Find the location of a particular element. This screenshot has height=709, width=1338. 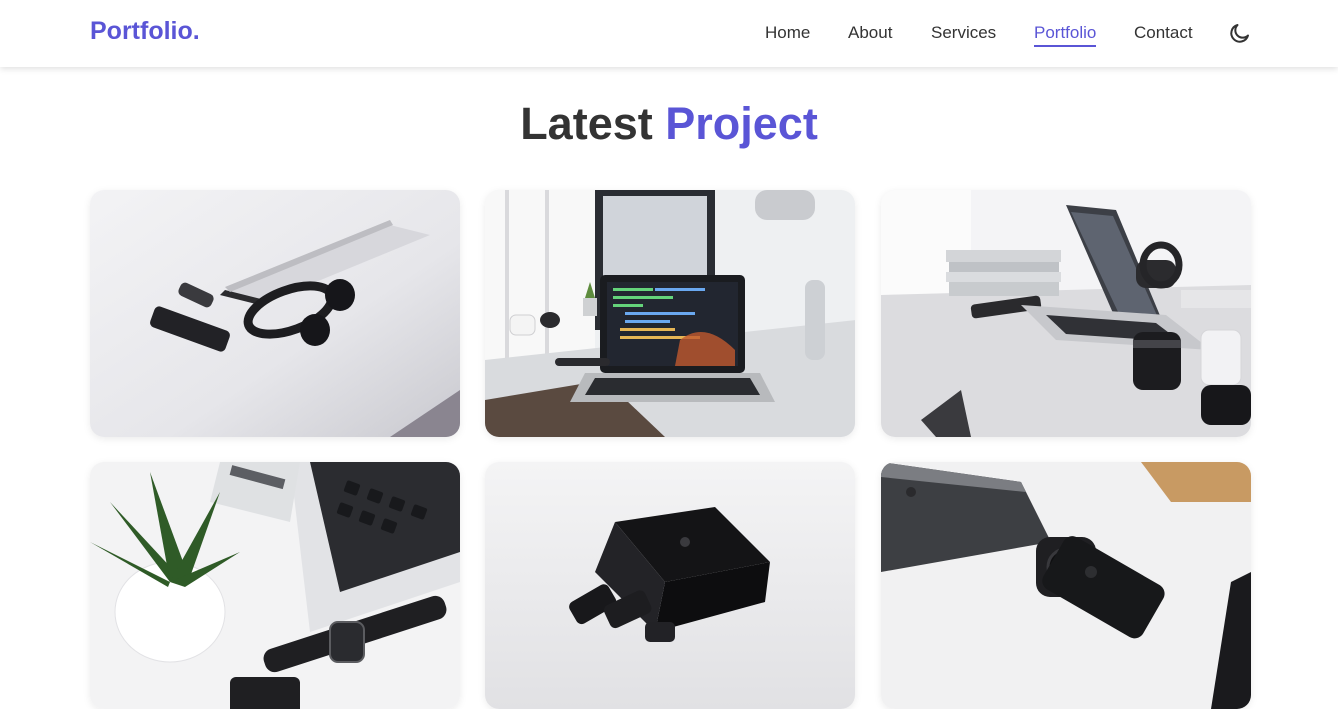

nav-contact: Contact is located at coordinates (1163, 32).